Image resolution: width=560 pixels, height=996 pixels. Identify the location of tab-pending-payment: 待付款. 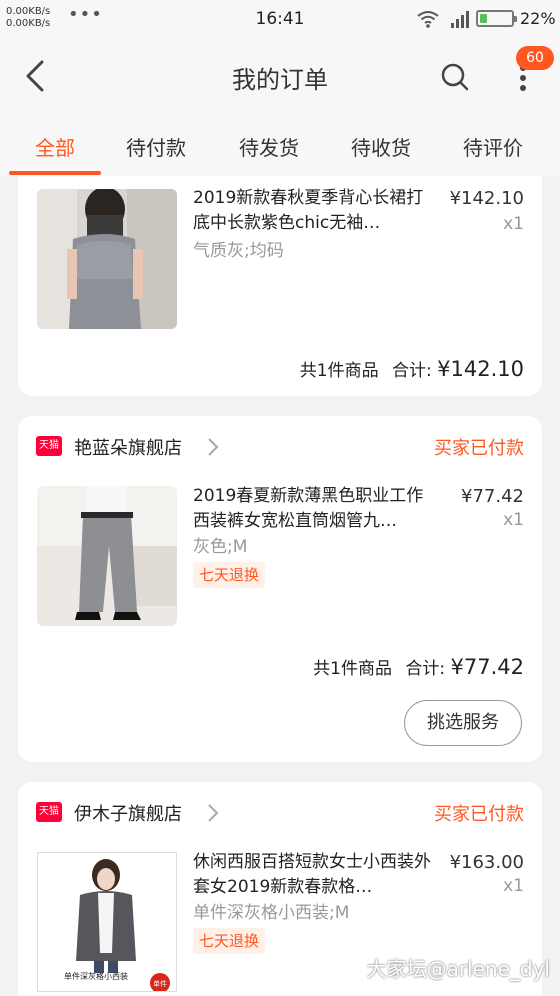
(156, 146).